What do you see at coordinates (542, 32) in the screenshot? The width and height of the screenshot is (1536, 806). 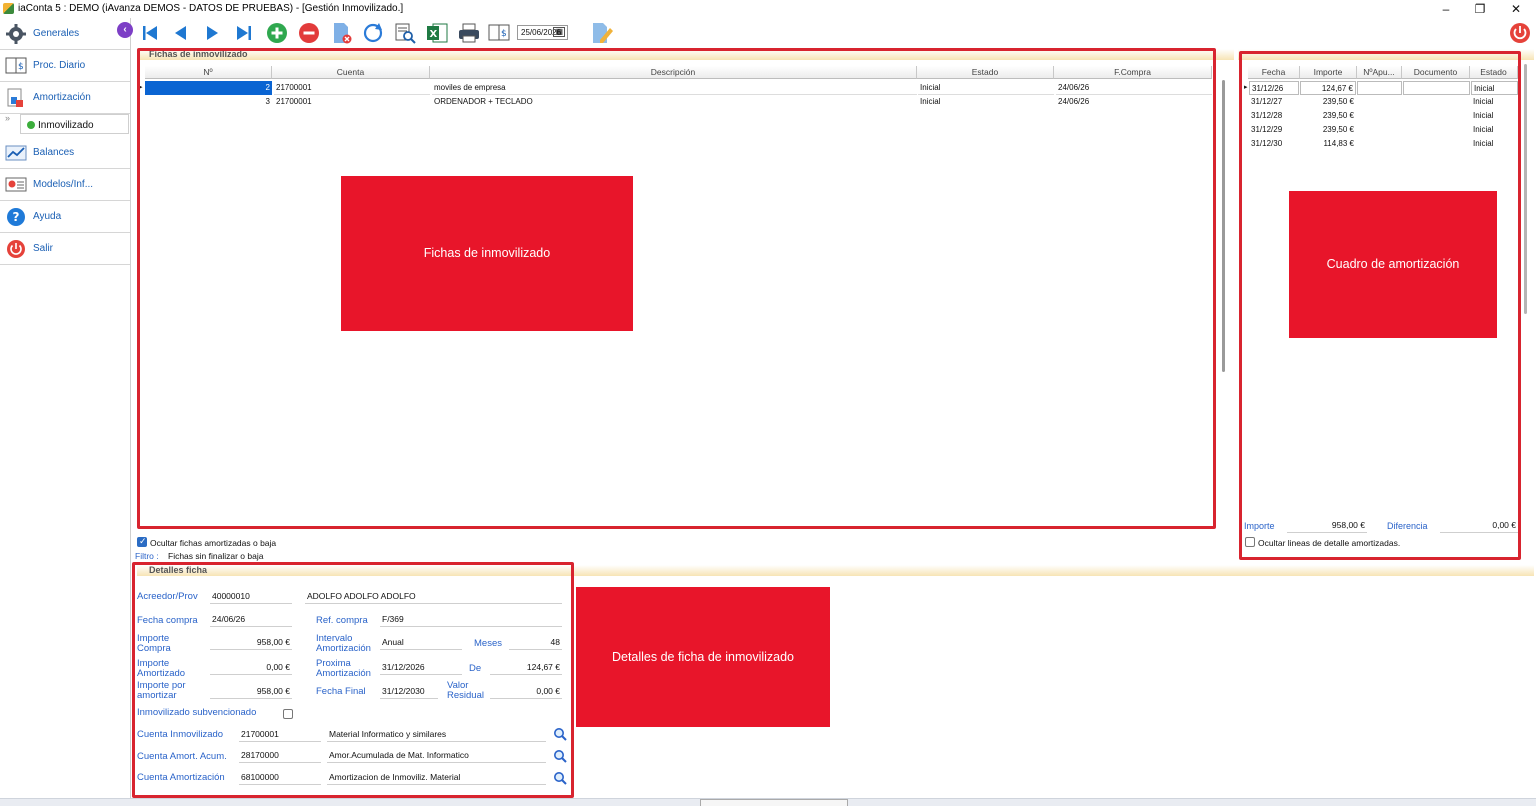 I see `date-field: 25/06/2026 ▦` at bounding box center [542, 32].